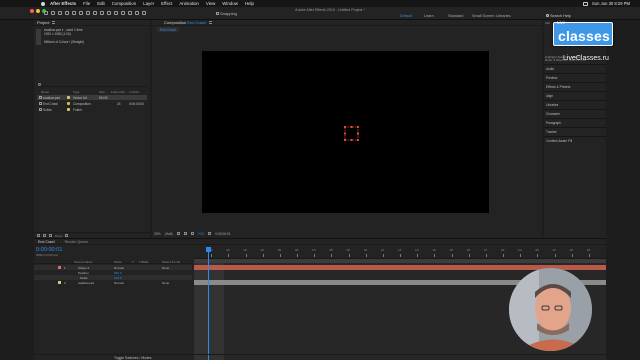 Image resolution: width=640 pixels, height=360 pixels. What do you see at coordinates (552, 105) in the screenshot?
I see `panel-label: Libraries` at bounding box center [552, 105].